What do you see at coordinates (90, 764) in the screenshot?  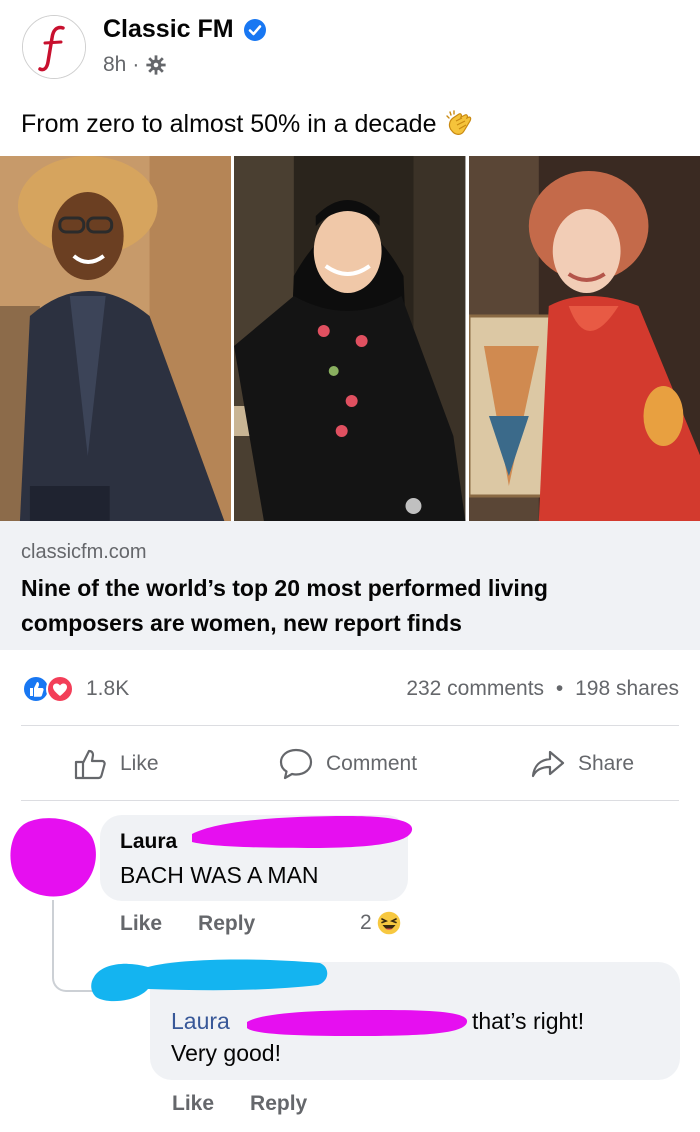 I see `thumbs-up-icon` at bounding box center [90, 764].